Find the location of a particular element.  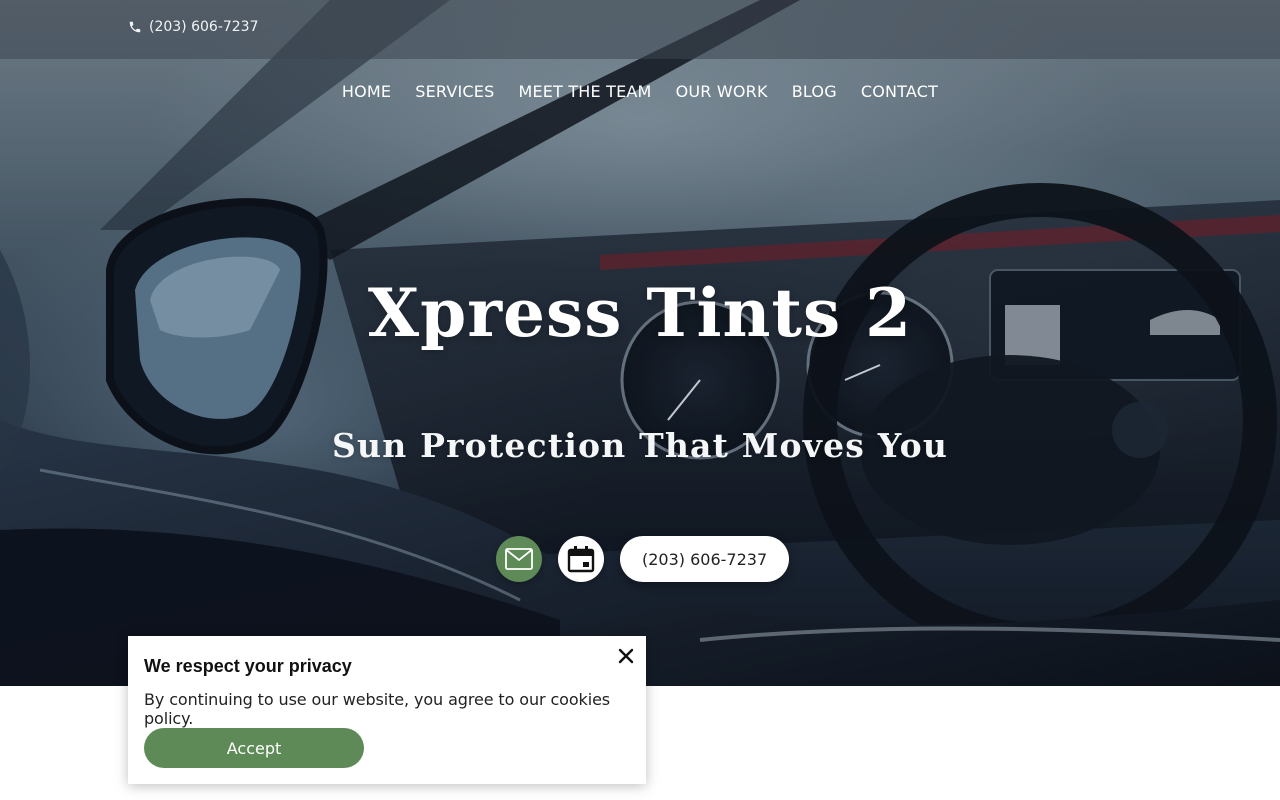

close-icon is located at coordinates (626, 656).